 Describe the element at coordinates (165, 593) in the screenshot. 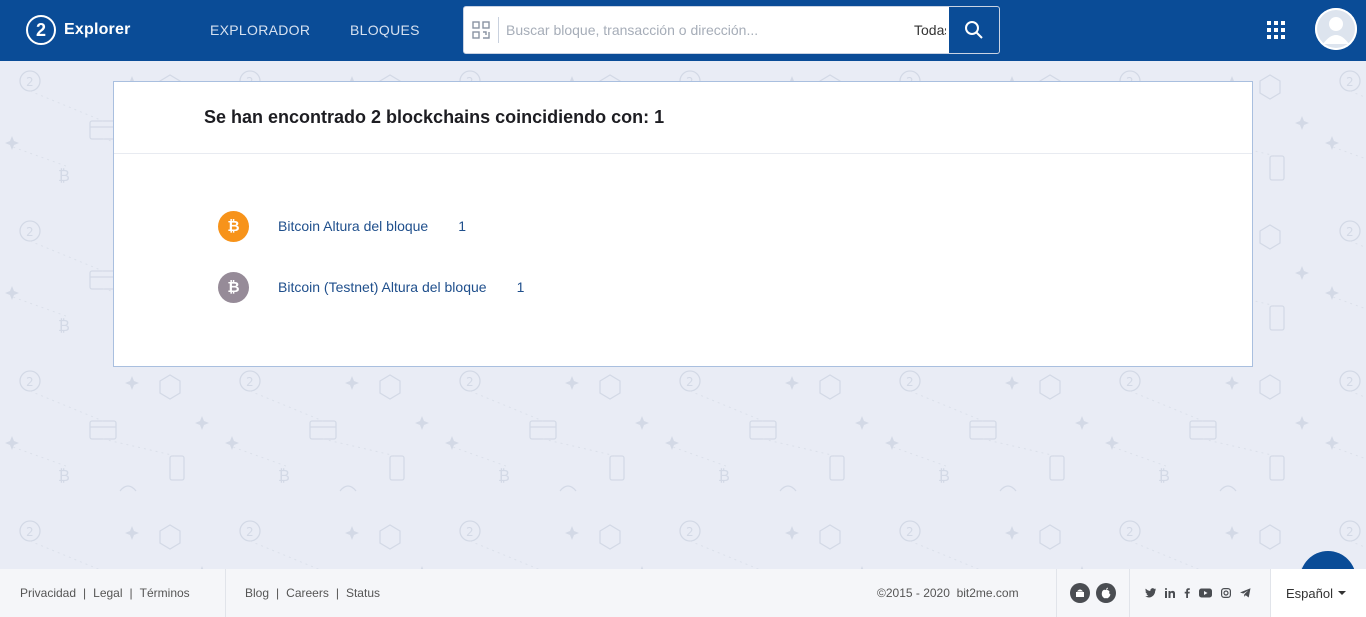

I see `footer-link-terminos: Términos` at that location.